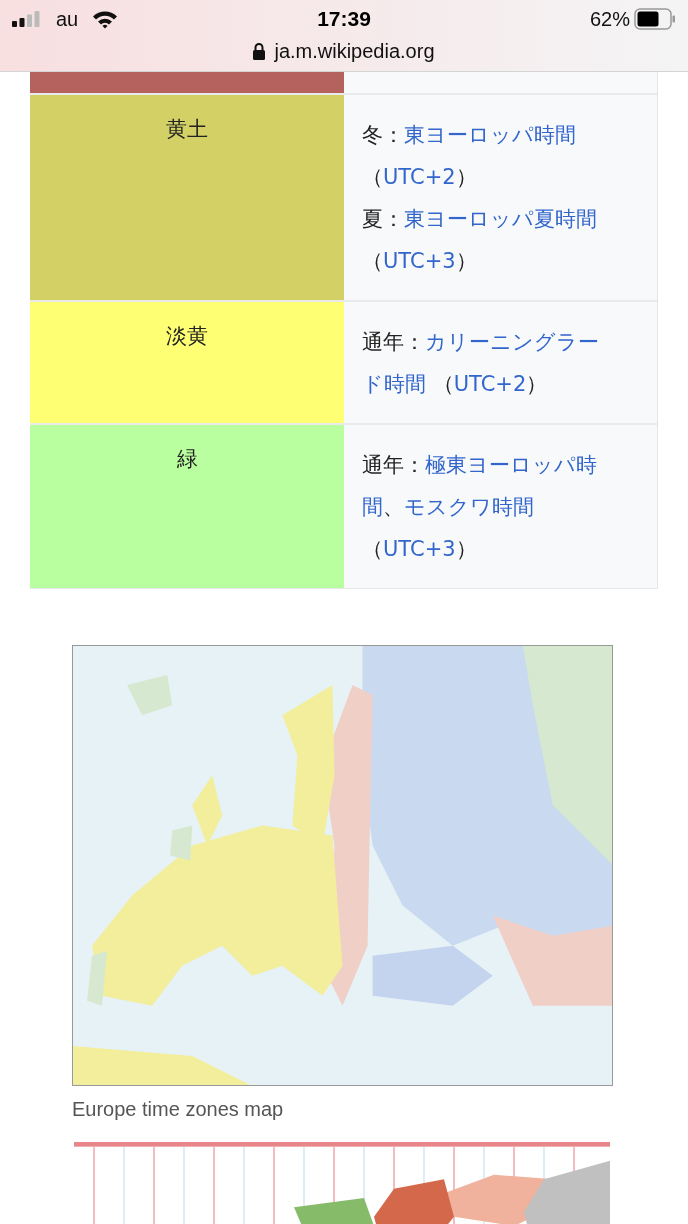 This screenshot has height=1224, width=688. I want to click on cell-text: ド時間 （UTC+2）, so click(455, 384).